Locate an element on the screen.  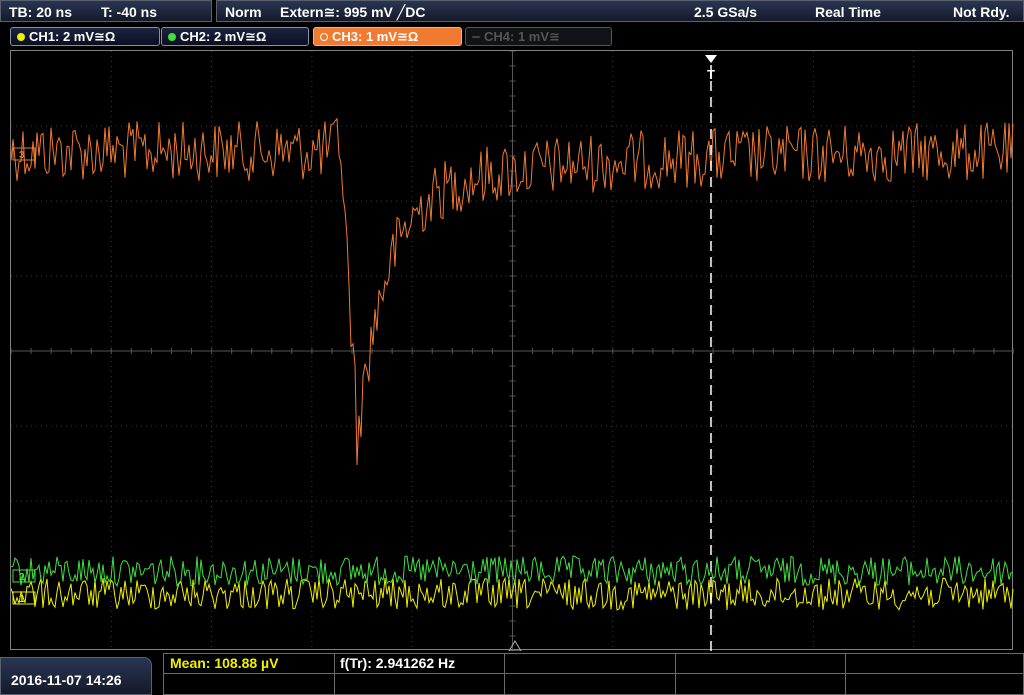
ch4-indicator-icon is located at coordinates (476, 36).